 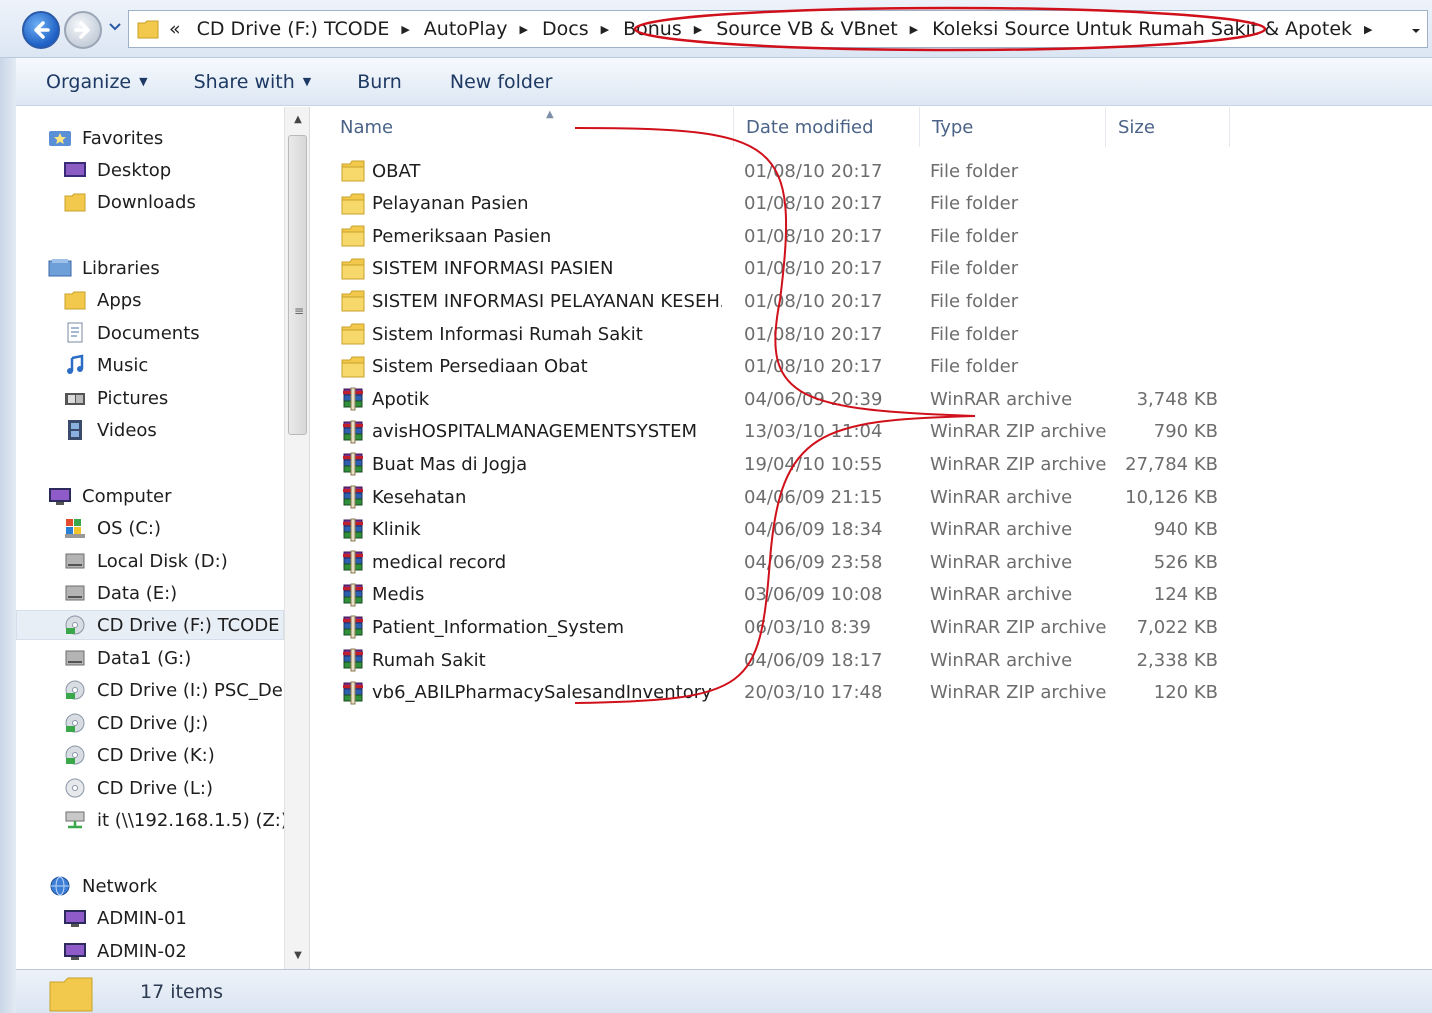 What do you see at coordinates (150, 170) in the screenshot?
I see `nav-desktop: Desktop` at bounding box center [150, 170].